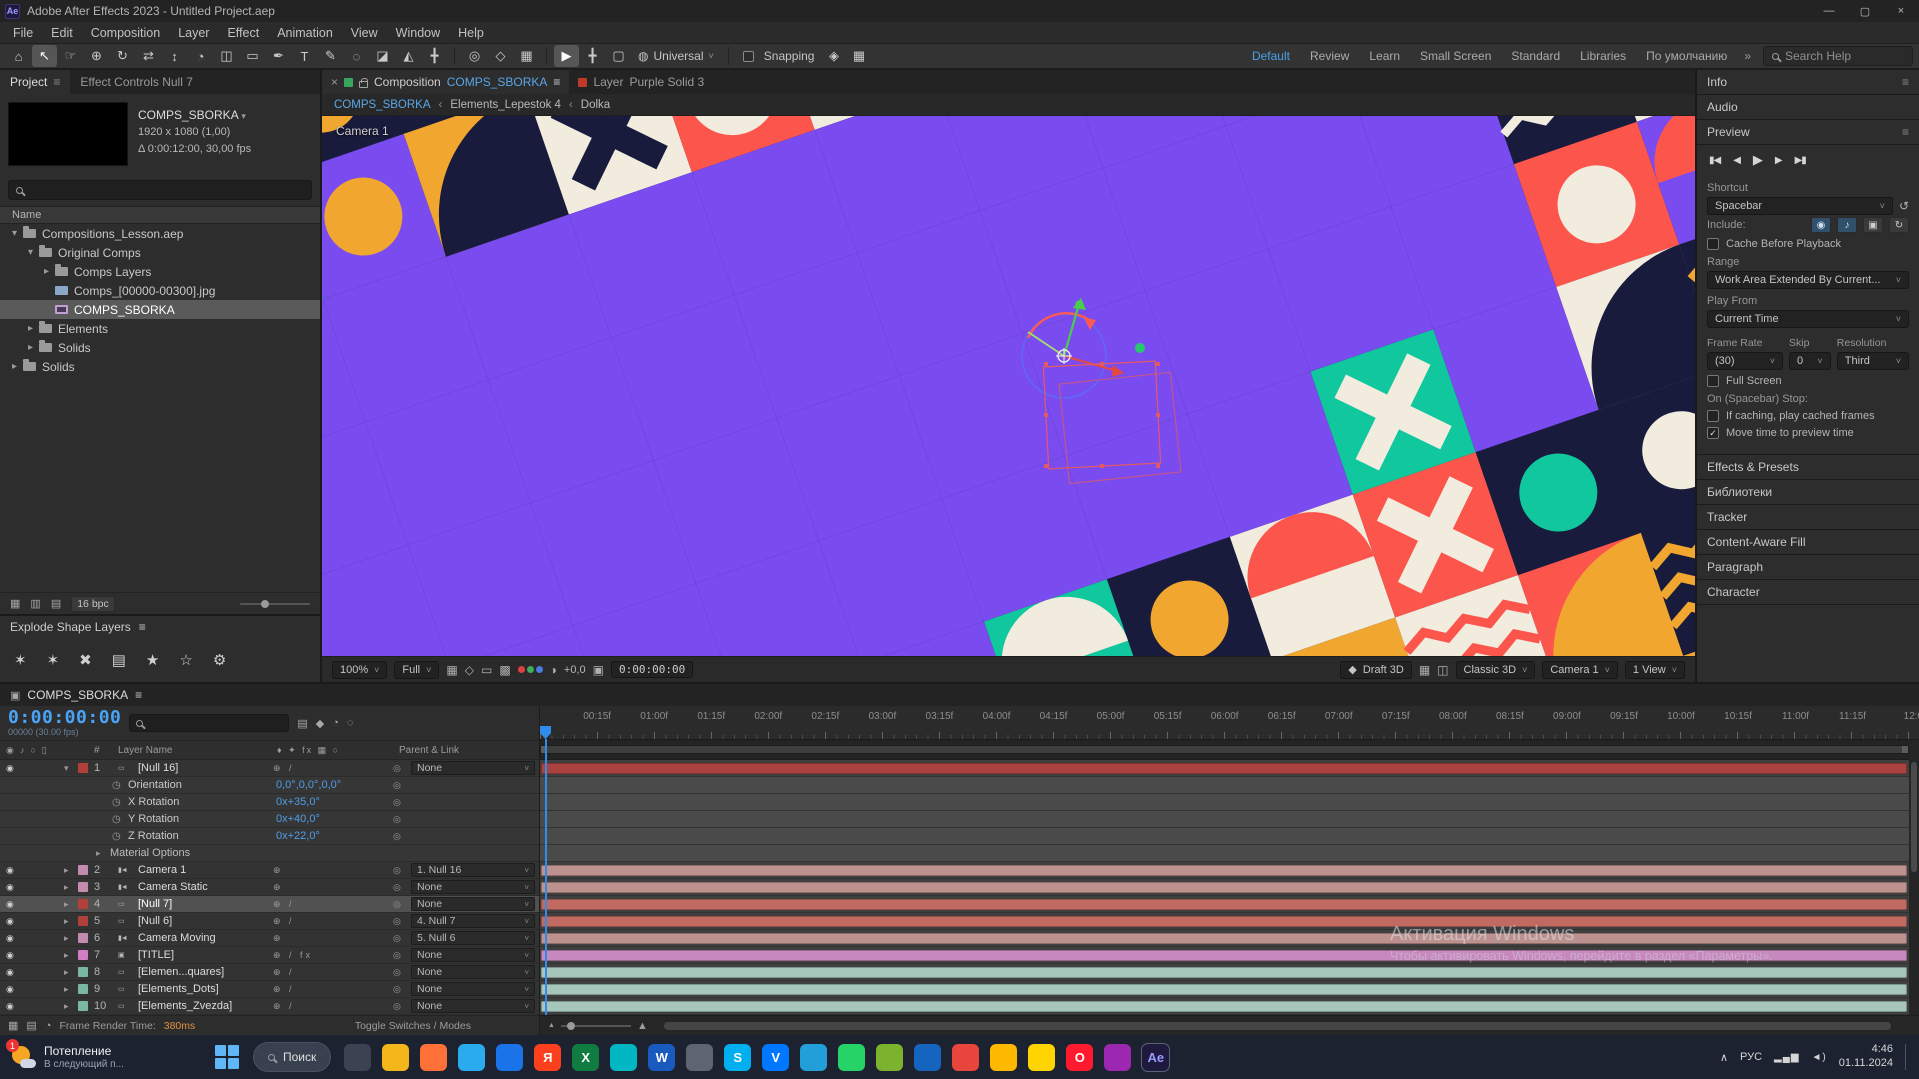 Image resolution: width=1919 pixels, height=1079 pixels. What do you see at coordinates (1224, 749) in the screenshot?
I see `work-area-handle` at bounding box center [1224, 749].